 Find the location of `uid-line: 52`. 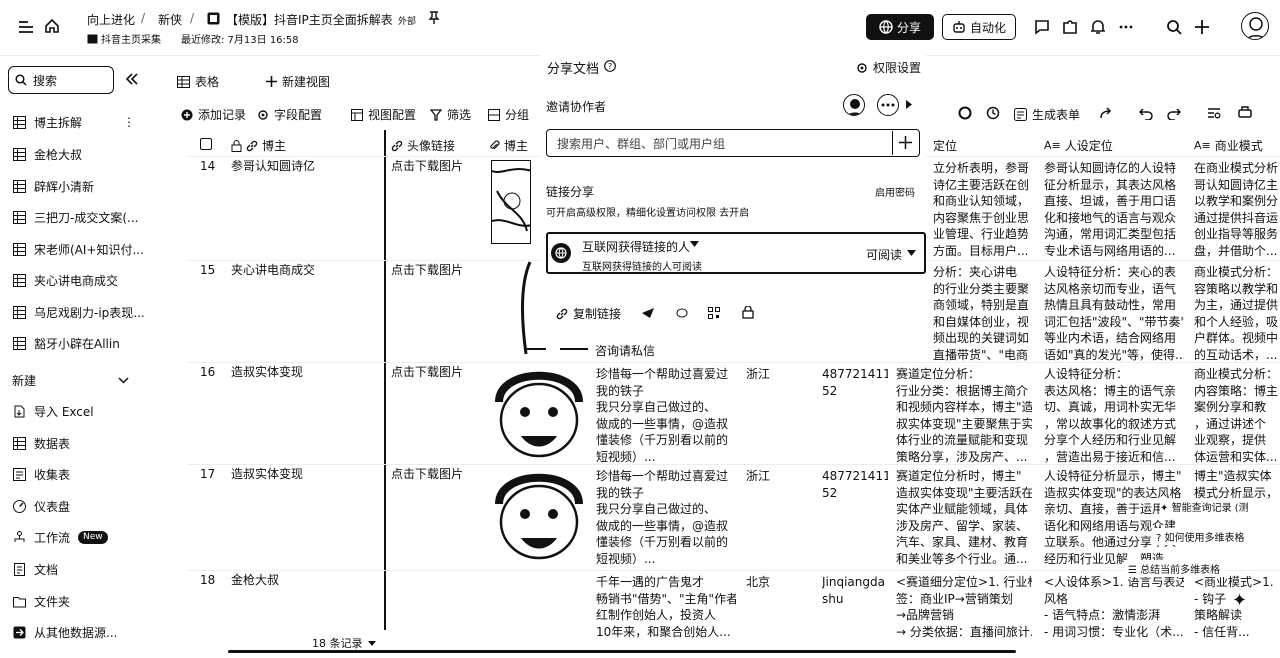

uid-line: 52 is located at coordinates (830, 492).